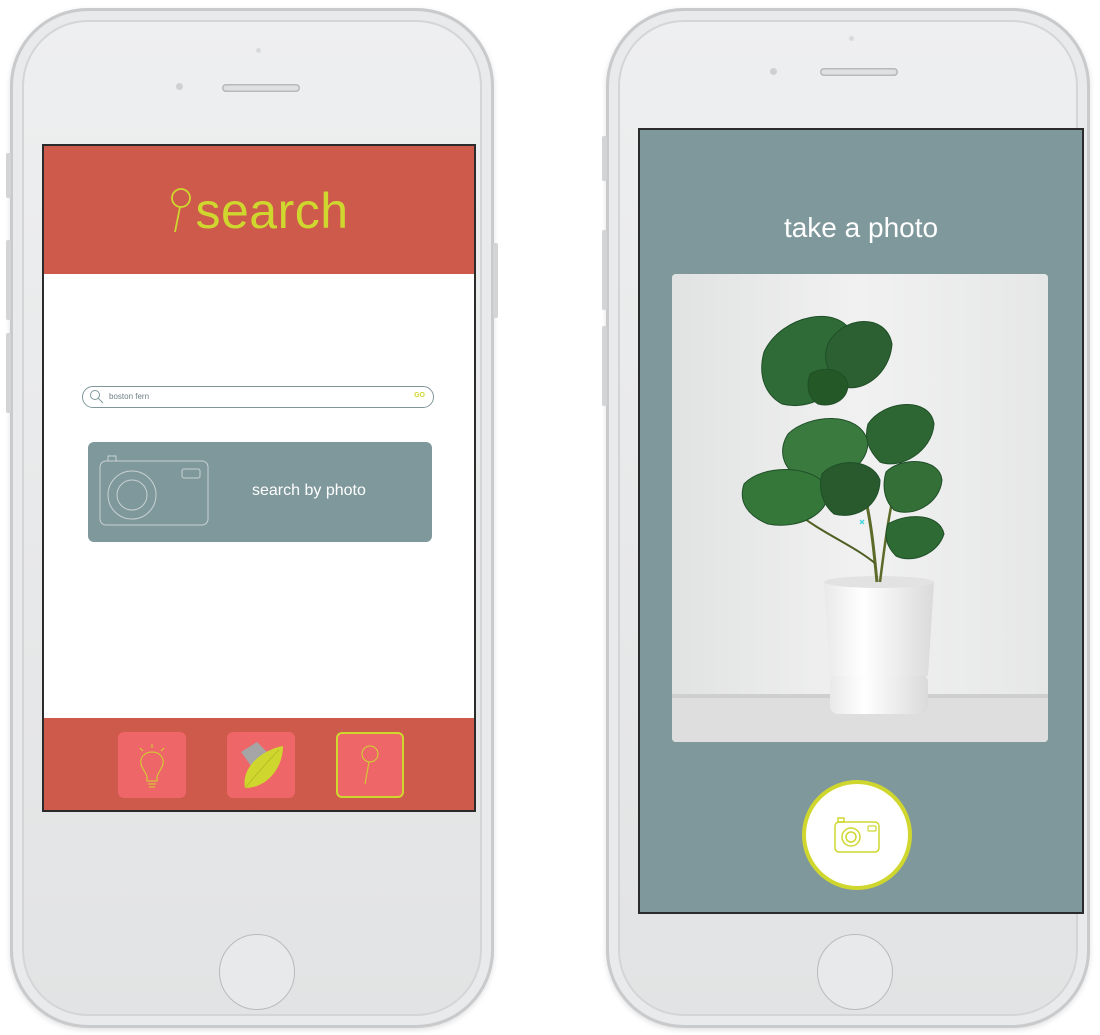 This screenshot has height=1035, width=1100. I want to click on page-title: take a photo, so click(861, 227).